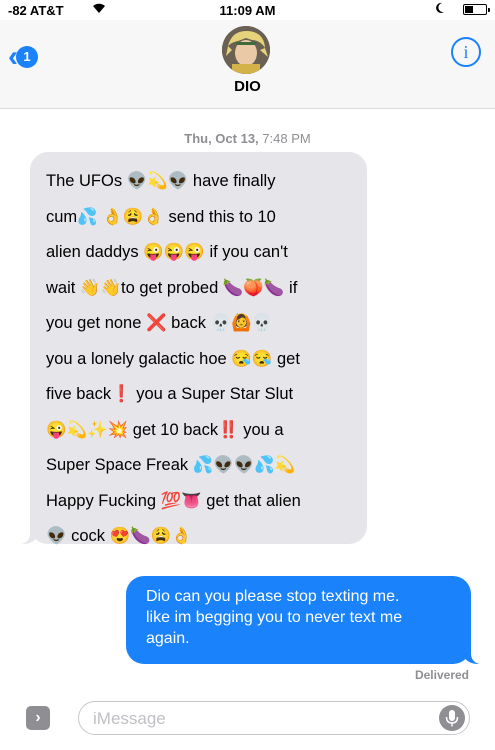 This screenshot has height=750, width=495. Describe the element at coordinates (274, 617) in the screenshot. I see `message-line: like im begging you to never text me` at that location.